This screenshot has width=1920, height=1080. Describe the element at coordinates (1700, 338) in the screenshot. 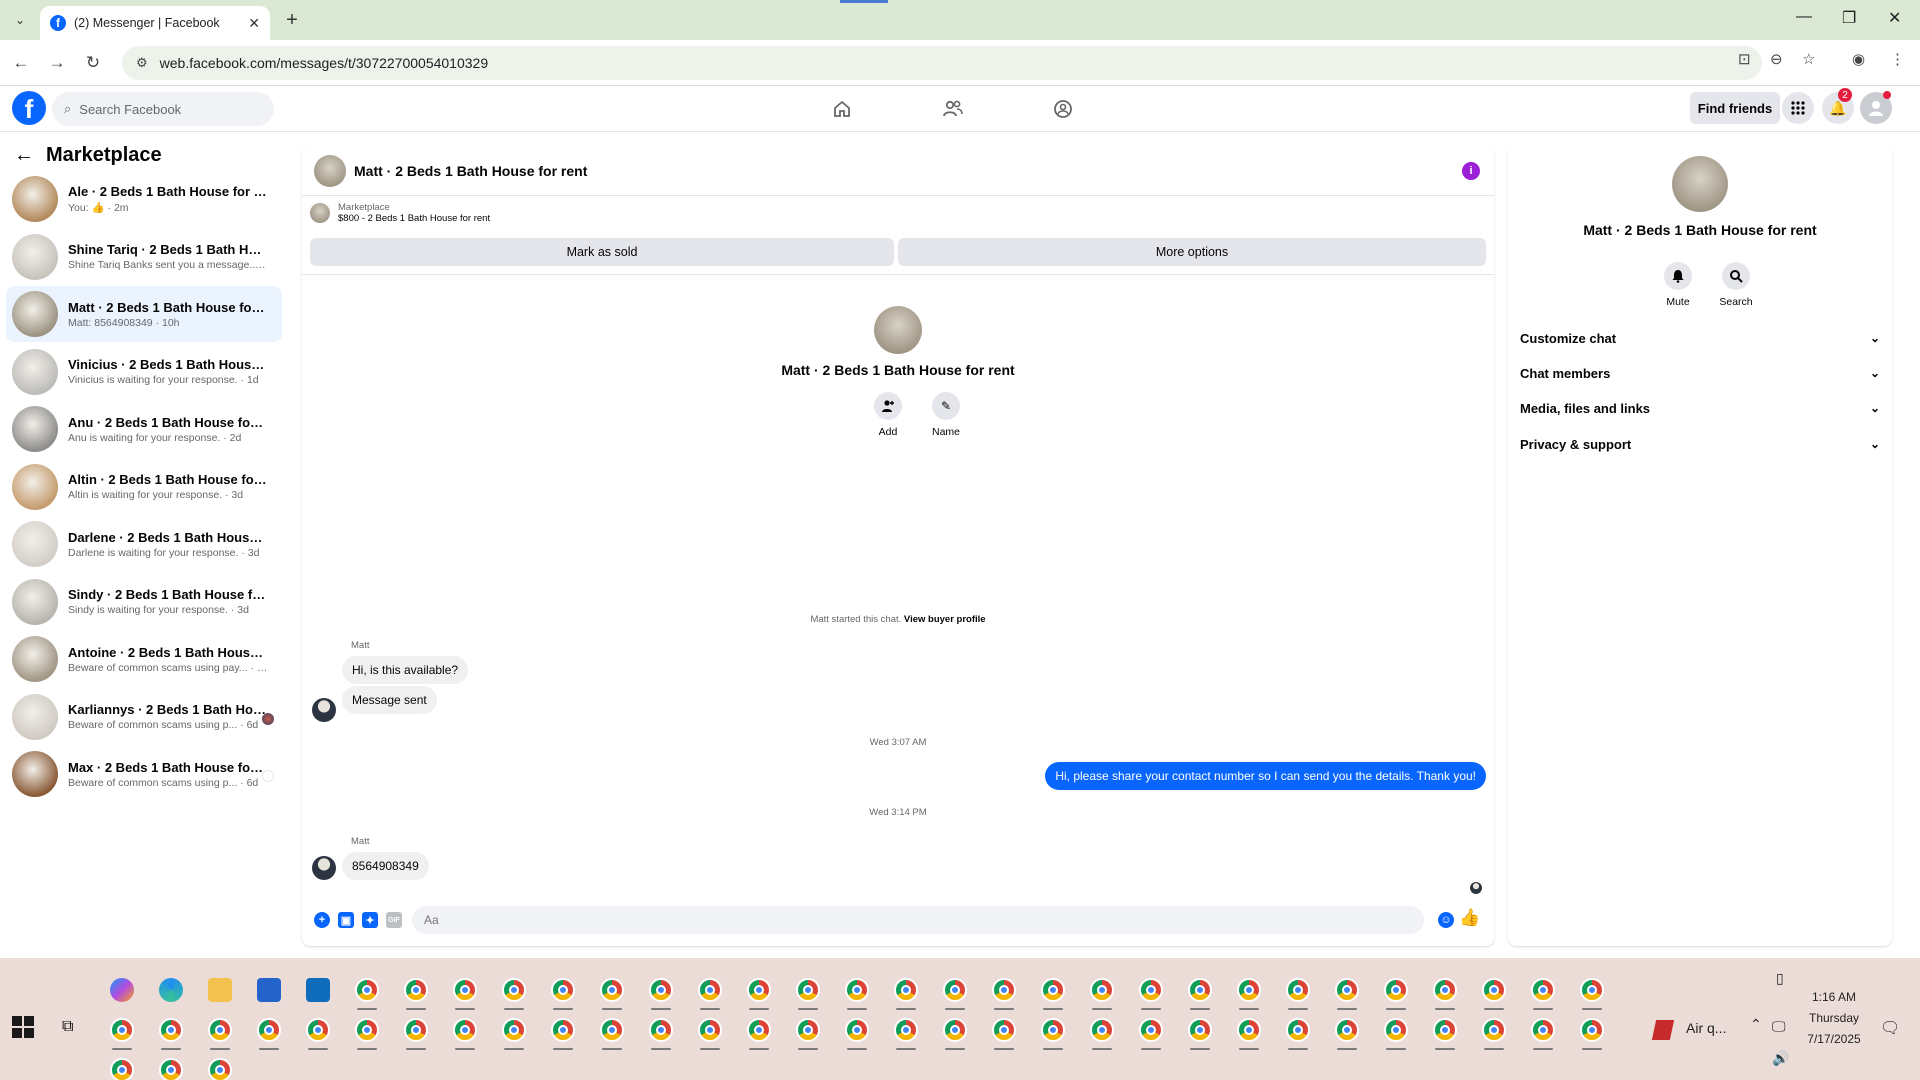

I see `customize-chat-section: Customize chat ⌄` at that location.